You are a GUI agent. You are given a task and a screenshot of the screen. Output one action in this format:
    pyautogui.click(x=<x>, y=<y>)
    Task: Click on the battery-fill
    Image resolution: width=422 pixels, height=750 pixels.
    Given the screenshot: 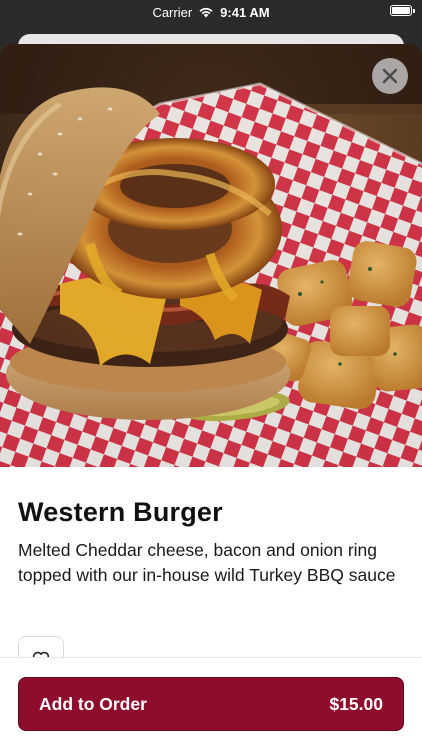 What is the action you would take?
    pyautogui.click(x=401, y=10)
    